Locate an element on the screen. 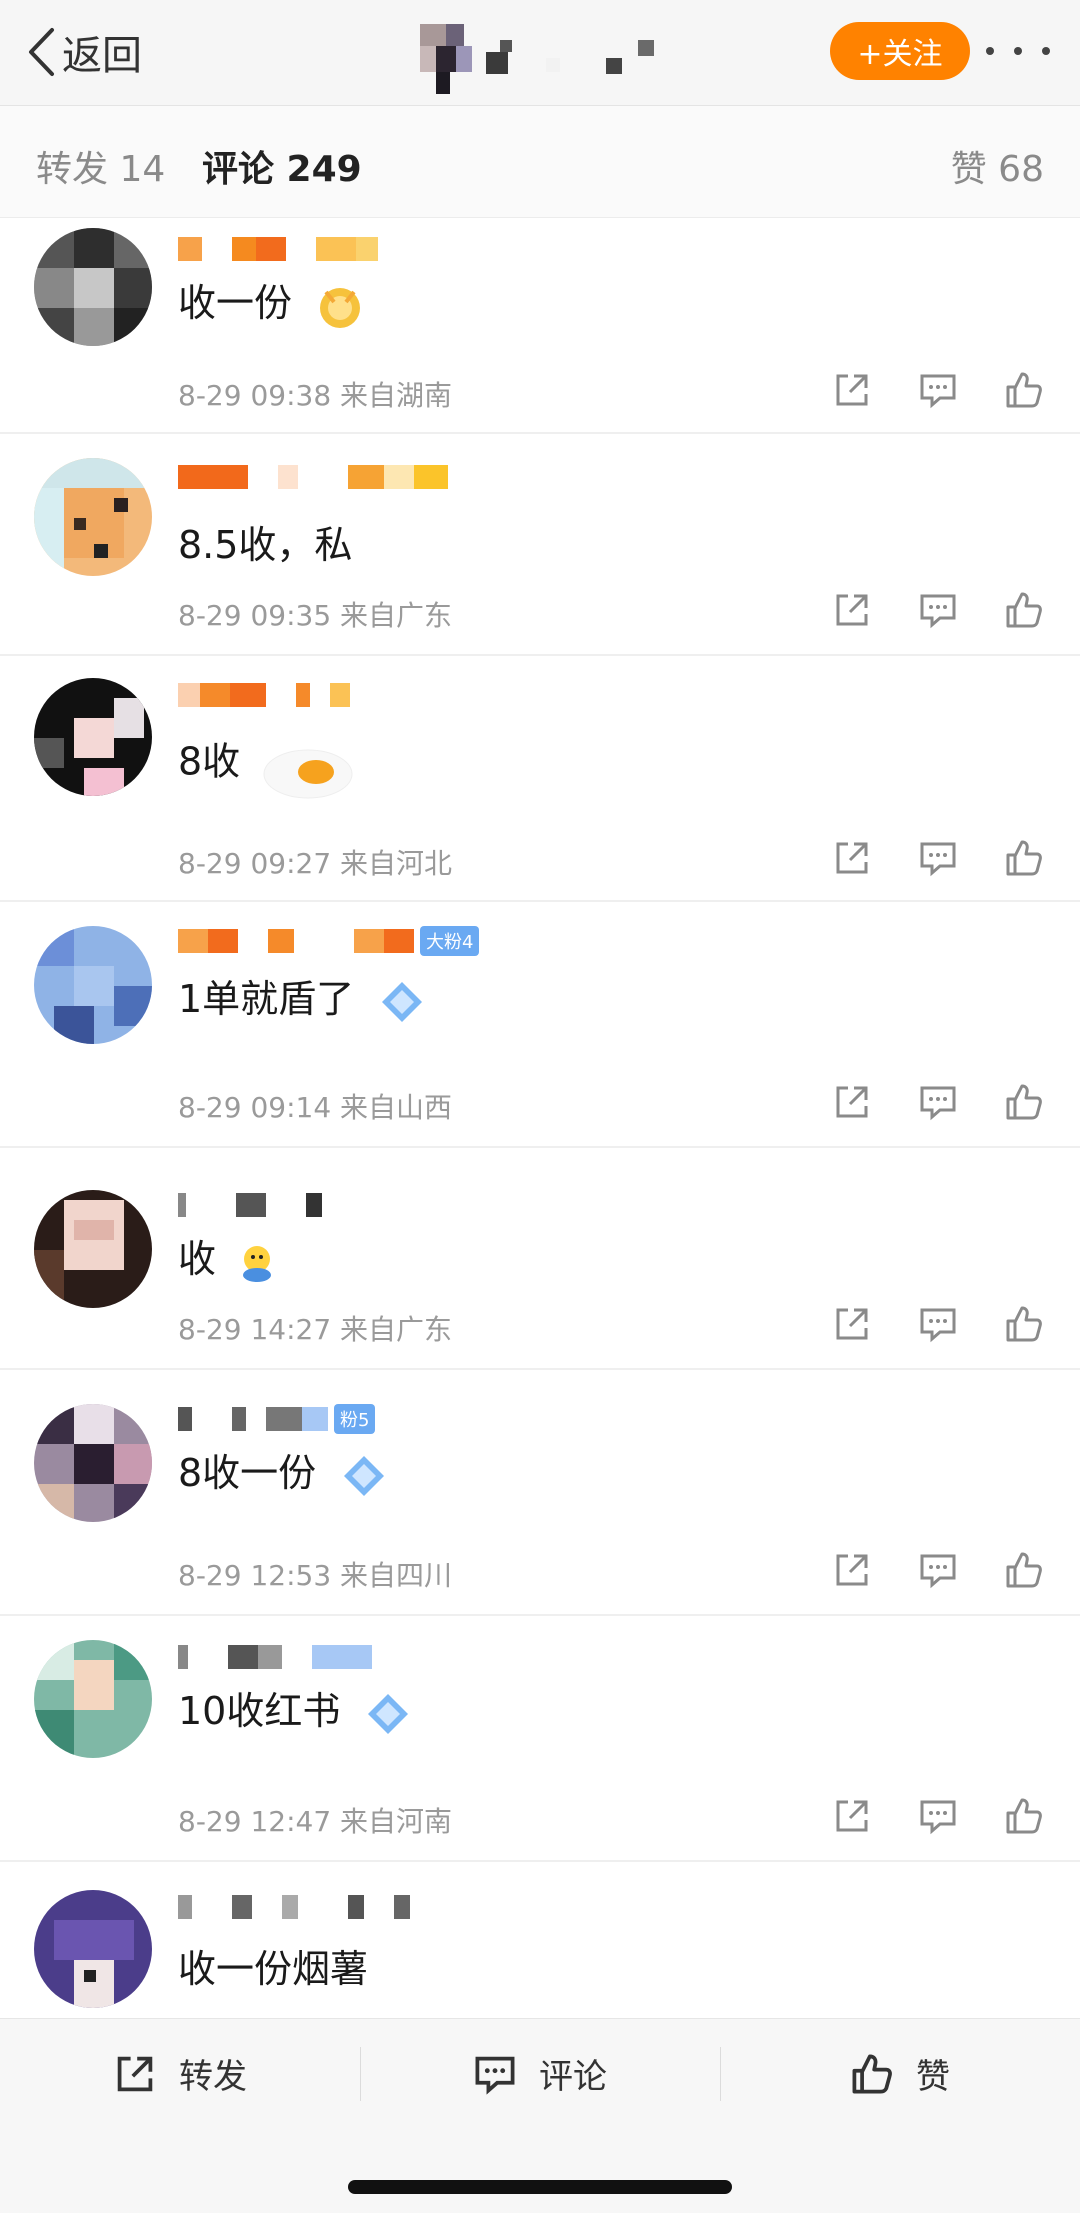 The image size is (1080, 2213). comment-text: 收 is located at coordinates (228, 1255).